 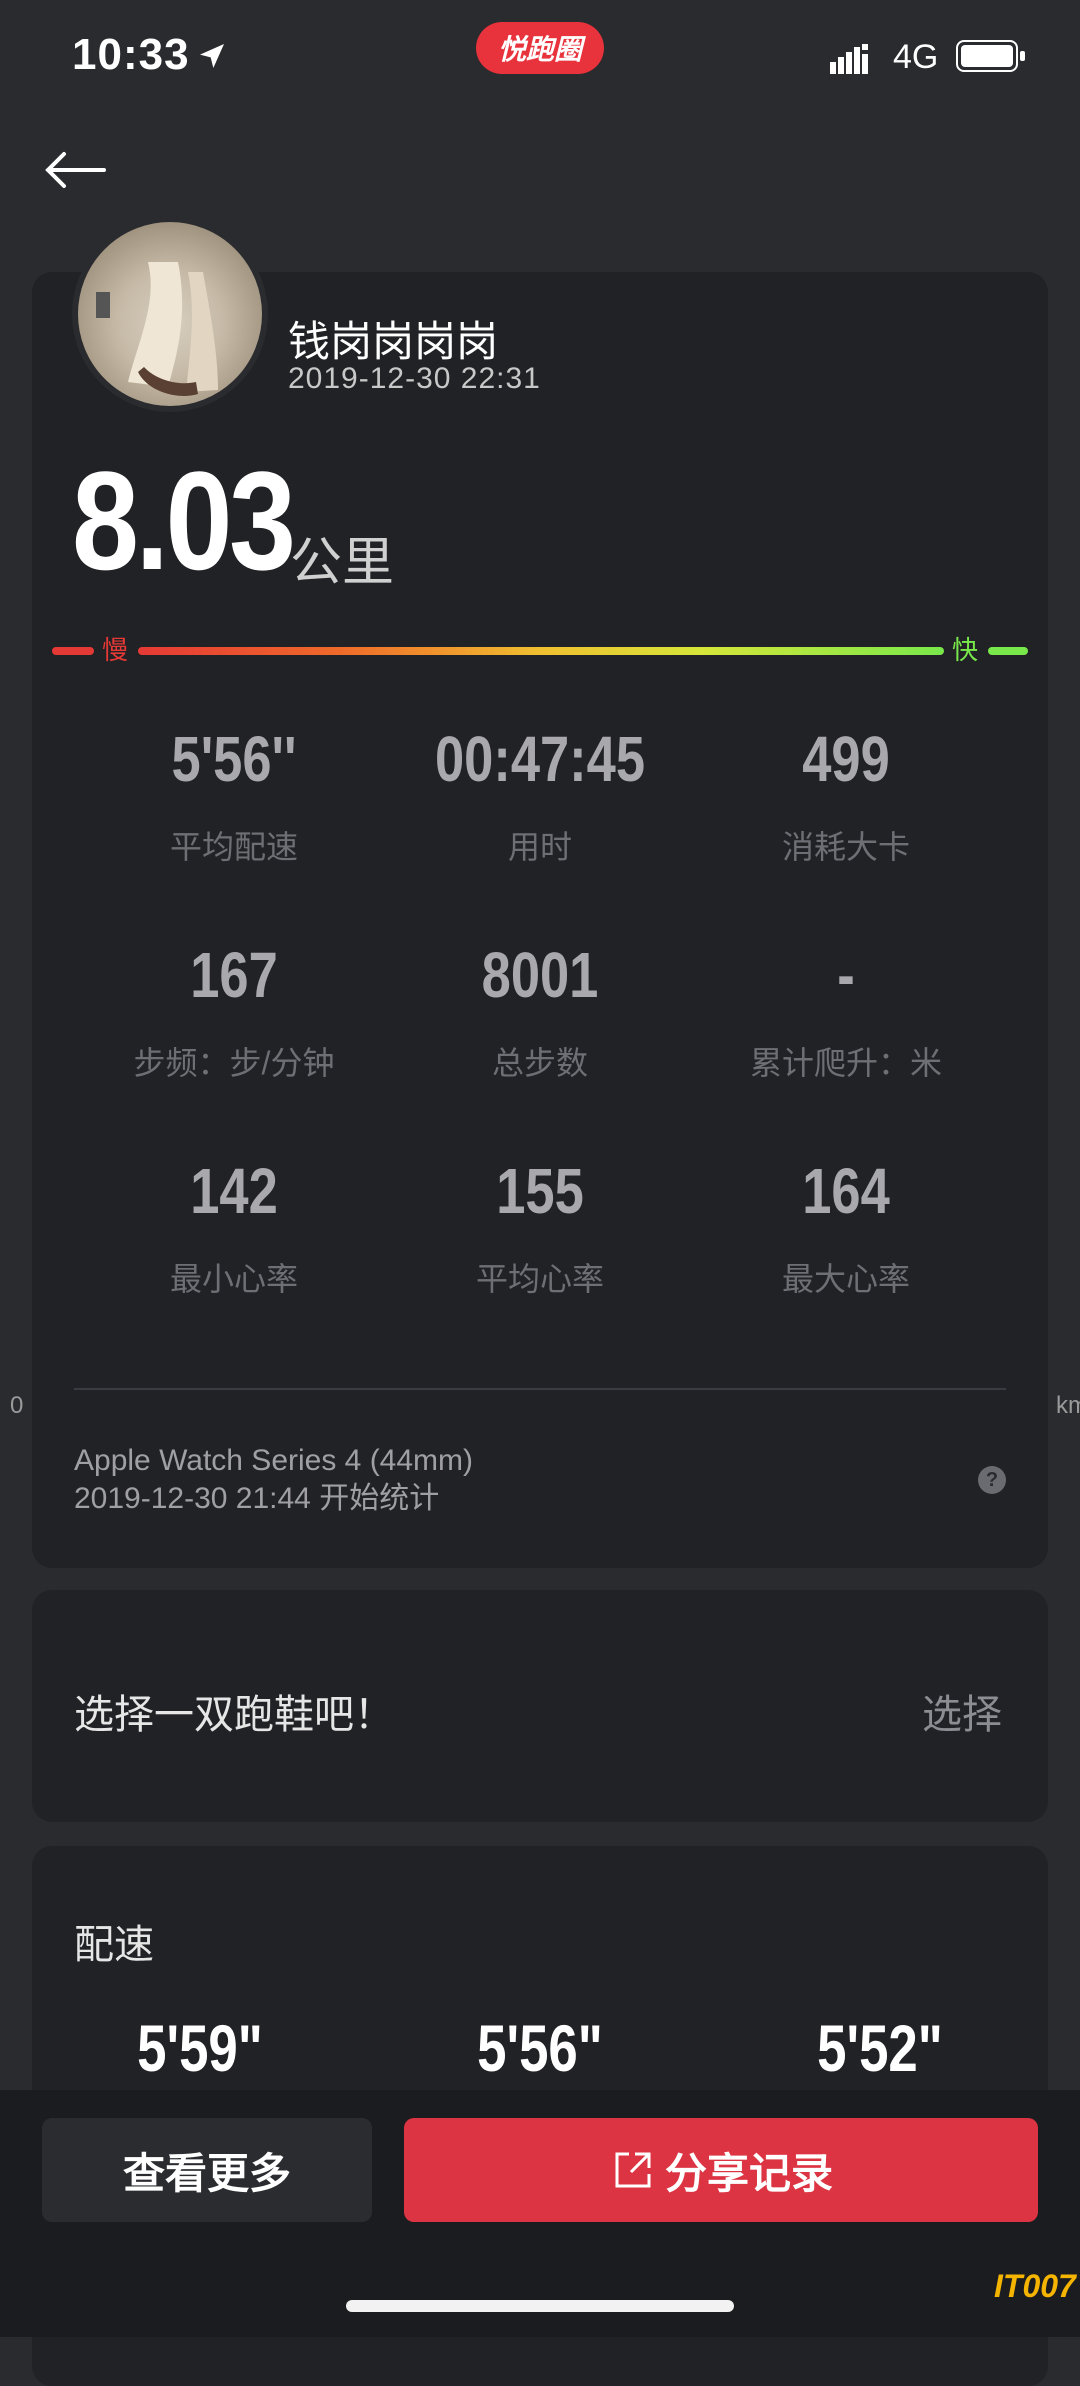 I want to click on stat-label: 平均配速, so click(x=233, y=847).